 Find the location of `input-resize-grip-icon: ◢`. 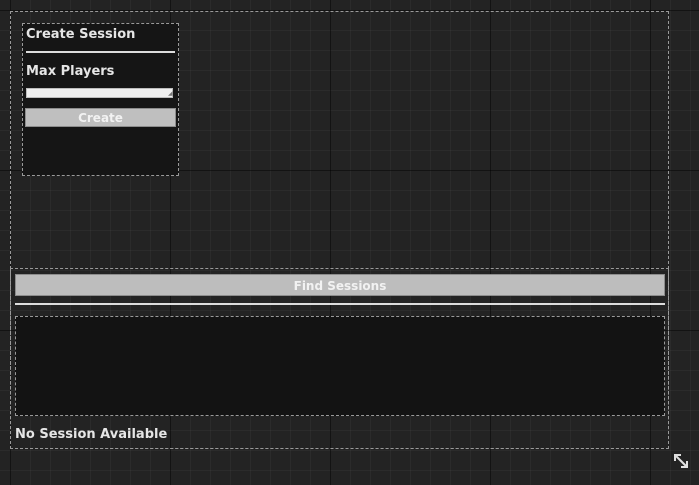

input-resize-grip-icon: ◢ is located at coordinates (170, 93).